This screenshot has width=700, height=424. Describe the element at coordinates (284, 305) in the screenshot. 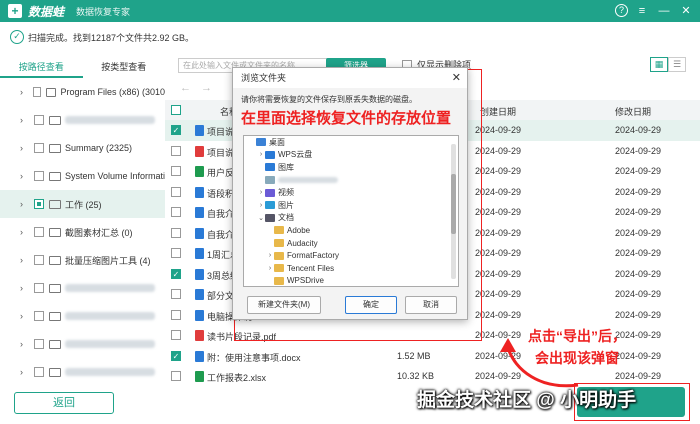

I see `new-folder-button: 新建文件夹(M)` at that location.